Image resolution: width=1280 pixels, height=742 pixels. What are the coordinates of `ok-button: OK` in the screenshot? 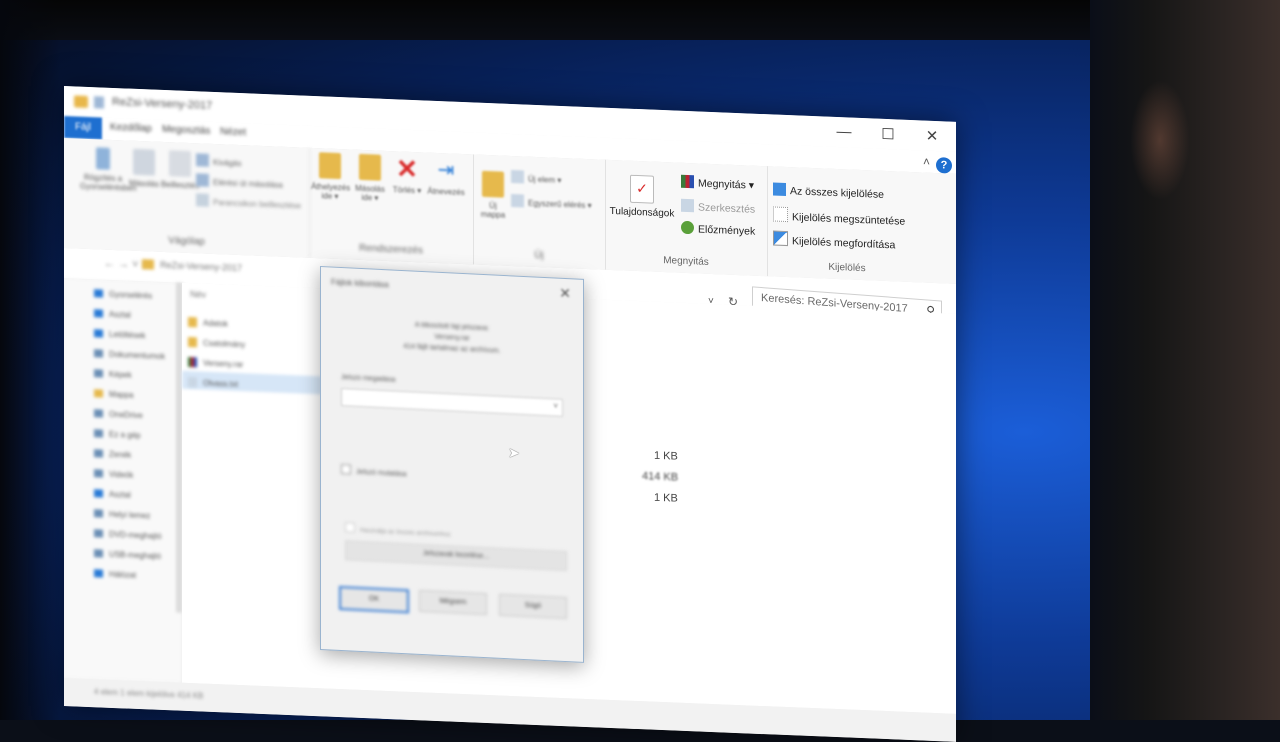 It's located at (374, 599).